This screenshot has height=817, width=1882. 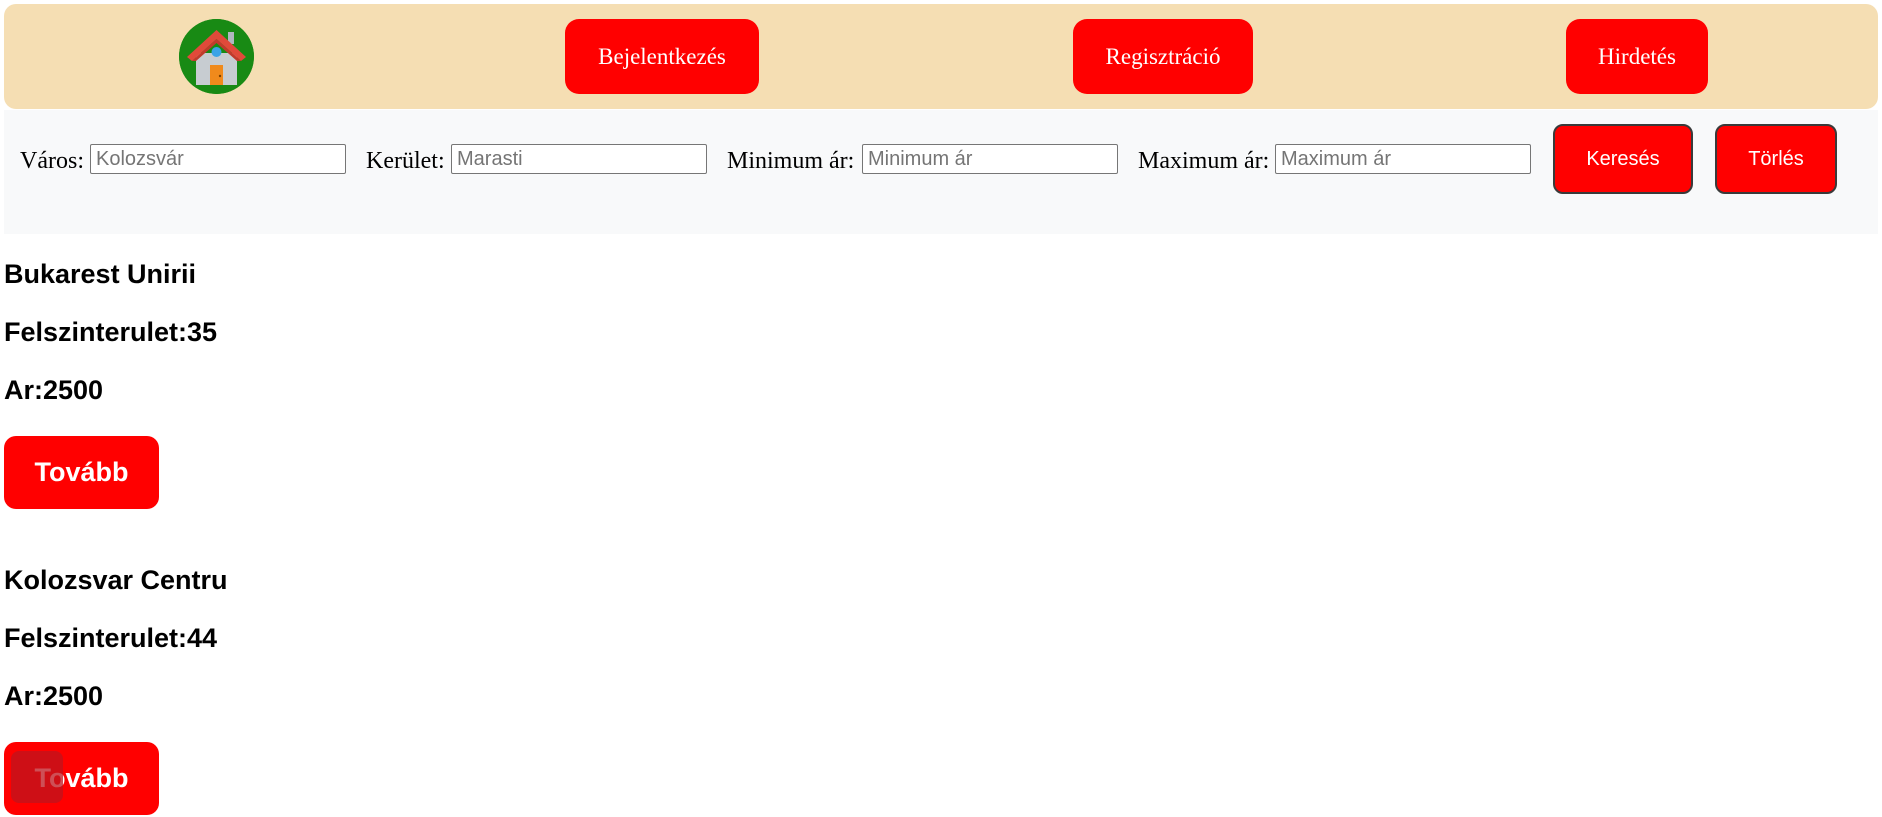 I want to click on listing-area: Felszinterulet:44, so click(x=111, y=638).